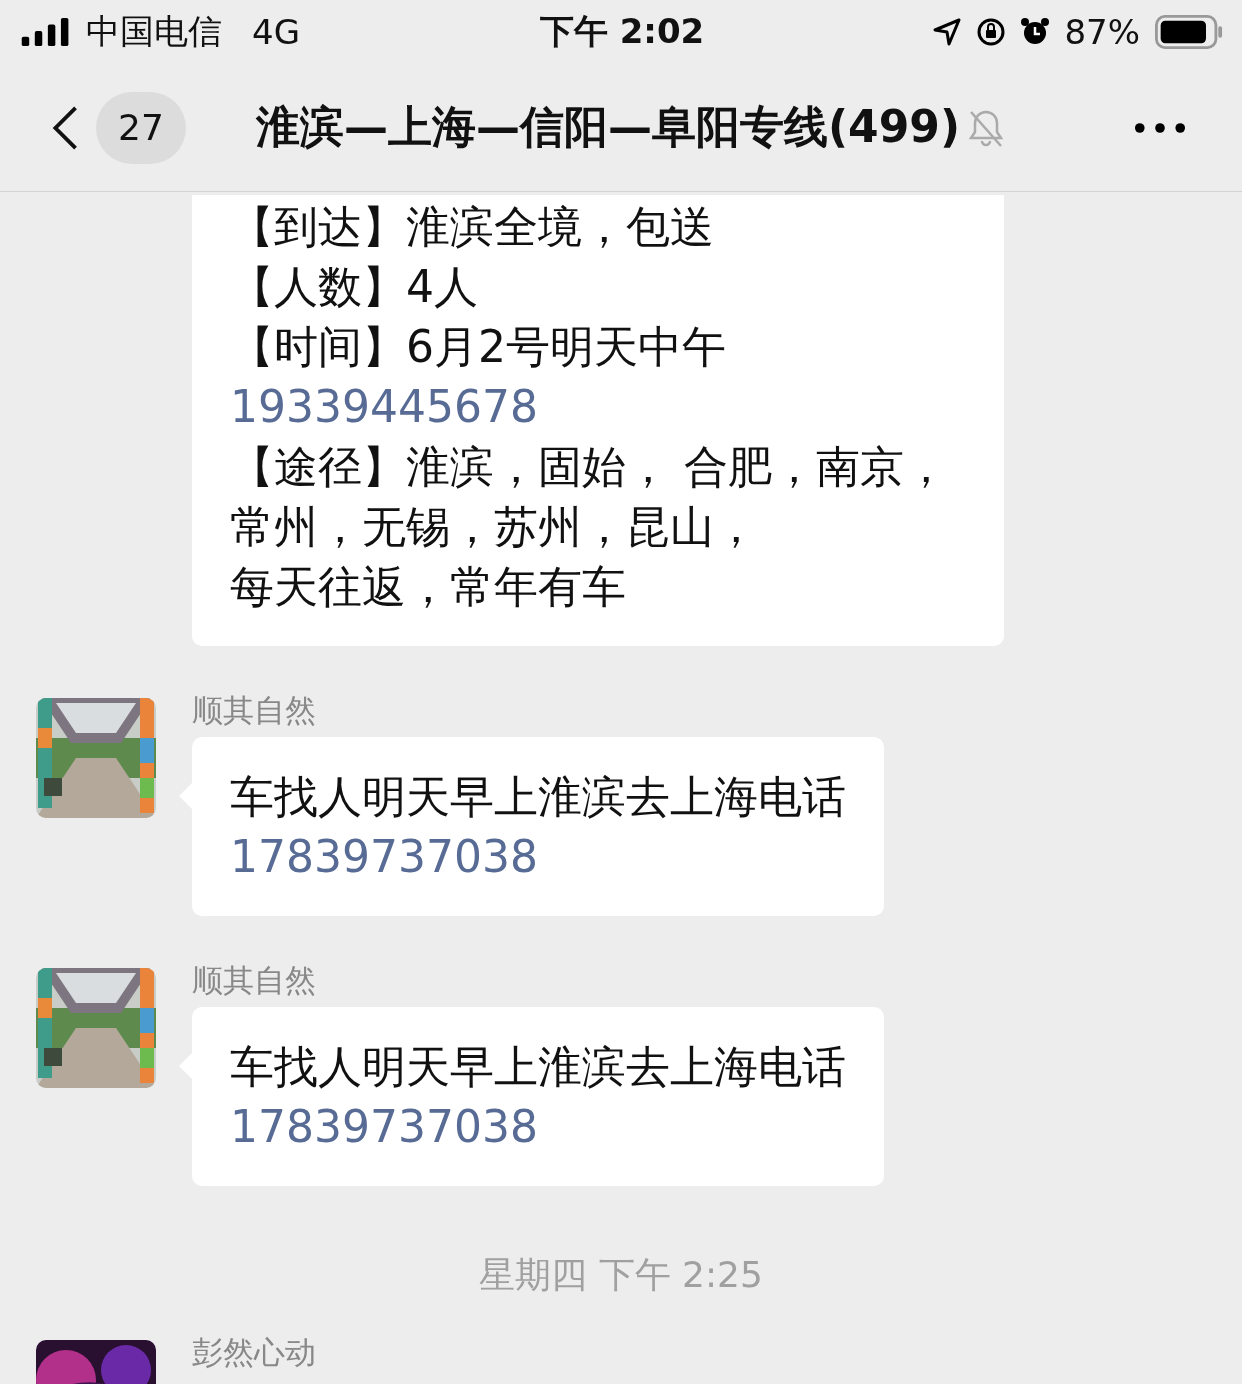 This screenshot has width=1242, height=1384. Describe the element at coordinates (354, 287) in the screenshot. I see `message-text: 【人数】4人` at that location.